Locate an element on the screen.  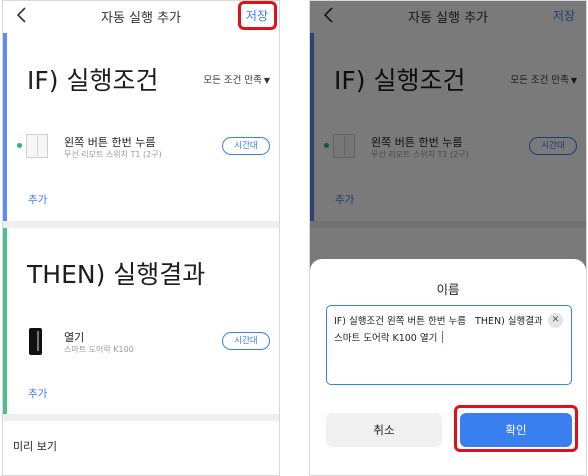
remote-switch-device-icon is located at coordinates (37, 146).